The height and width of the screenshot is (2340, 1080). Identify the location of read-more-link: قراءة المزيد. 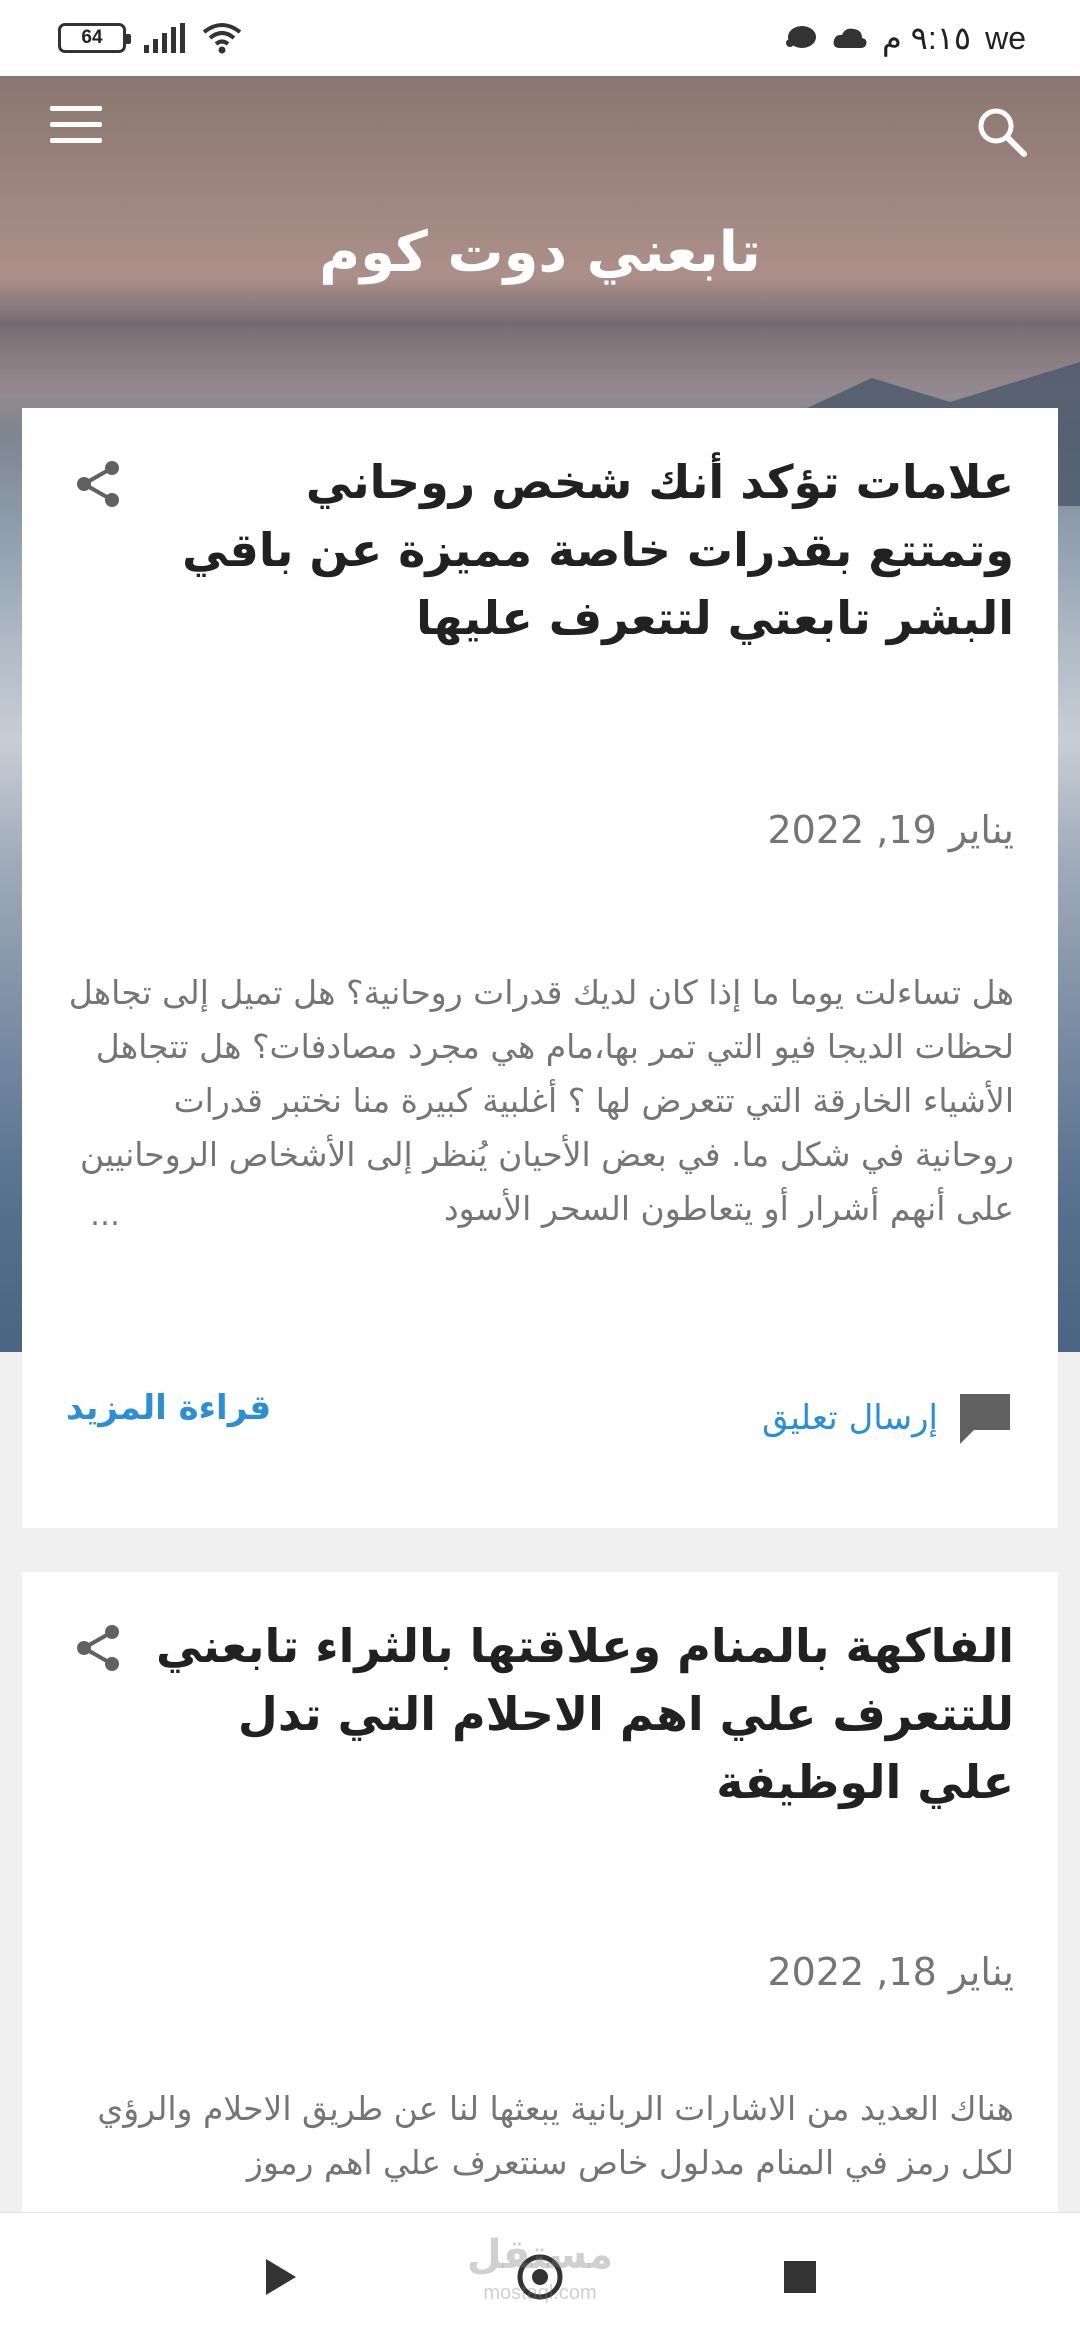
(168, 1408).